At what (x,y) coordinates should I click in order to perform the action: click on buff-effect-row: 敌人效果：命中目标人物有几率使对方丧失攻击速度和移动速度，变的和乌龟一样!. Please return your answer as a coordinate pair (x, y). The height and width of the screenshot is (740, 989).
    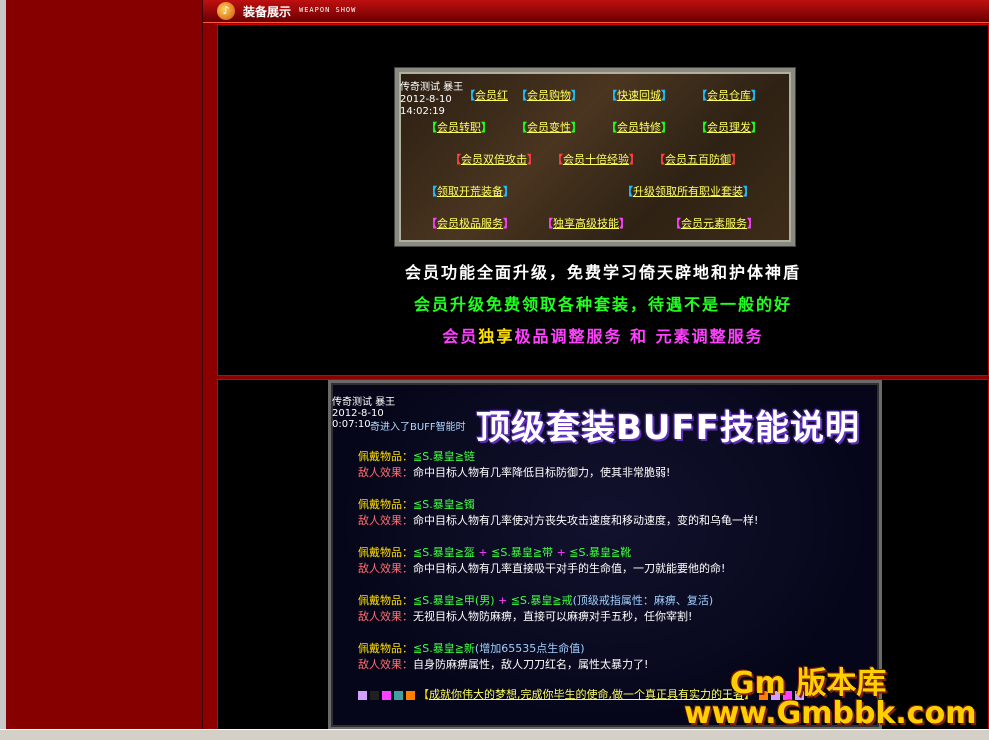
    Looking at the image, I should click on (558, 520).